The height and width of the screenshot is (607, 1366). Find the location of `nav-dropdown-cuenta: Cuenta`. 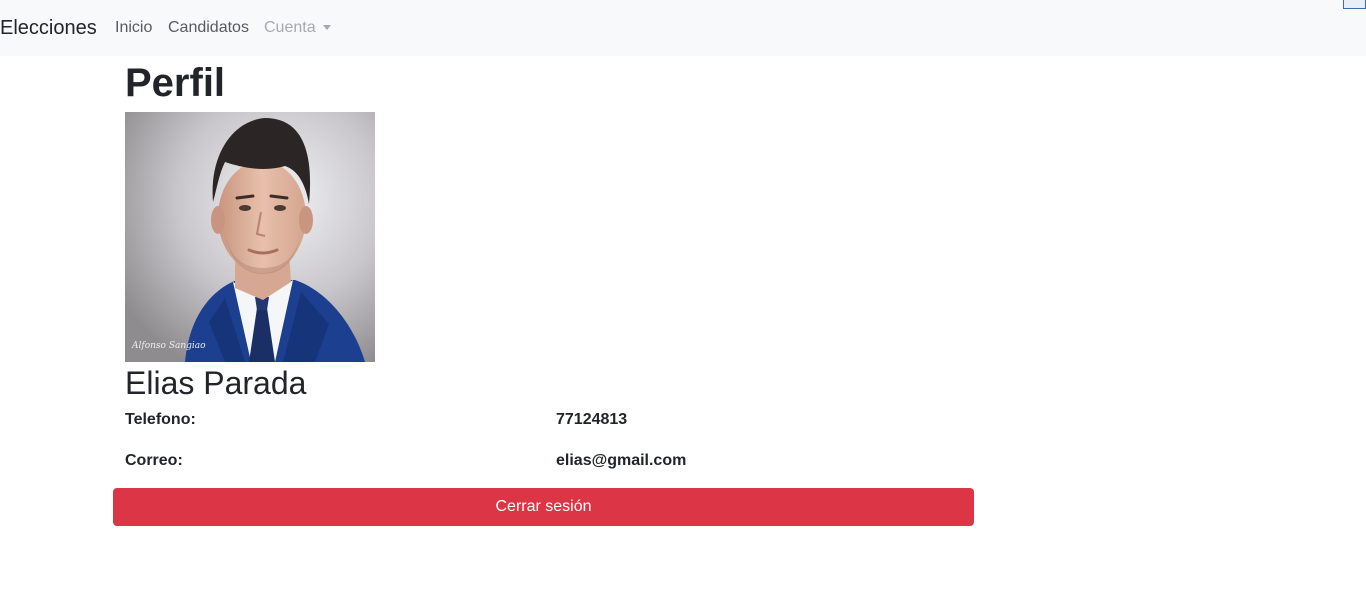

nav-dropdown-cuenta: Cuenta is located at coordinates (297, 28).